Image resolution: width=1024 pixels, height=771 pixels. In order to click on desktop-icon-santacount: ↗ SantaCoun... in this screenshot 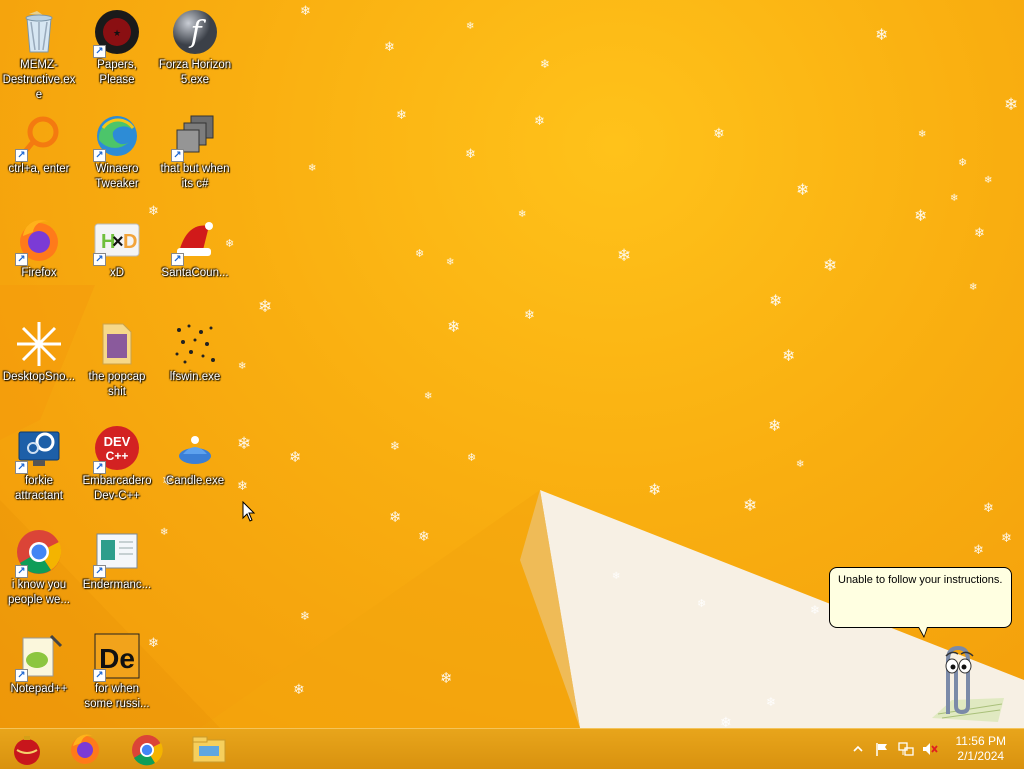, I will do `click(195, 262)`.